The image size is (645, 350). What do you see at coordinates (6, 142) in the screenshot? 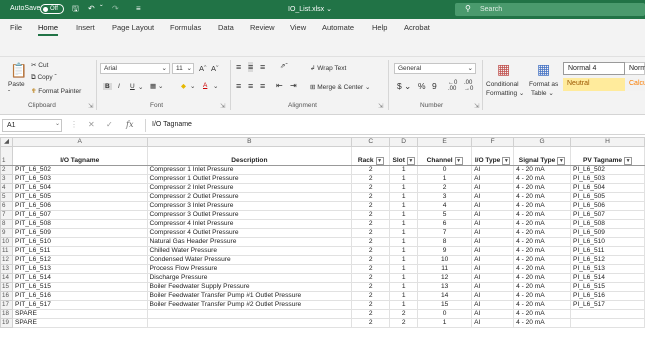
I see `select-all-corner: ◢` at bounding box center [6, 142].